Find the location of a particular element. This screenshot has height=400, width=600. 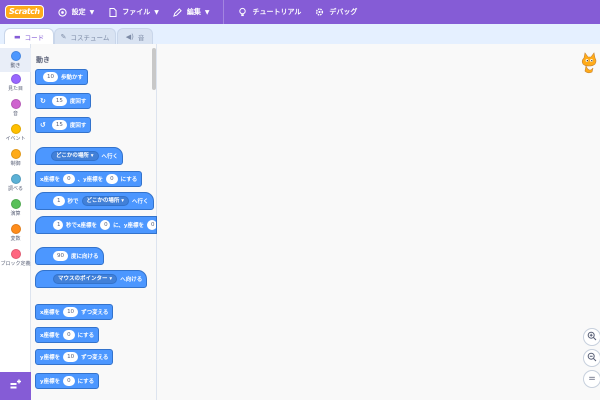

category-sound-dot is located at coordinates (15, 104).